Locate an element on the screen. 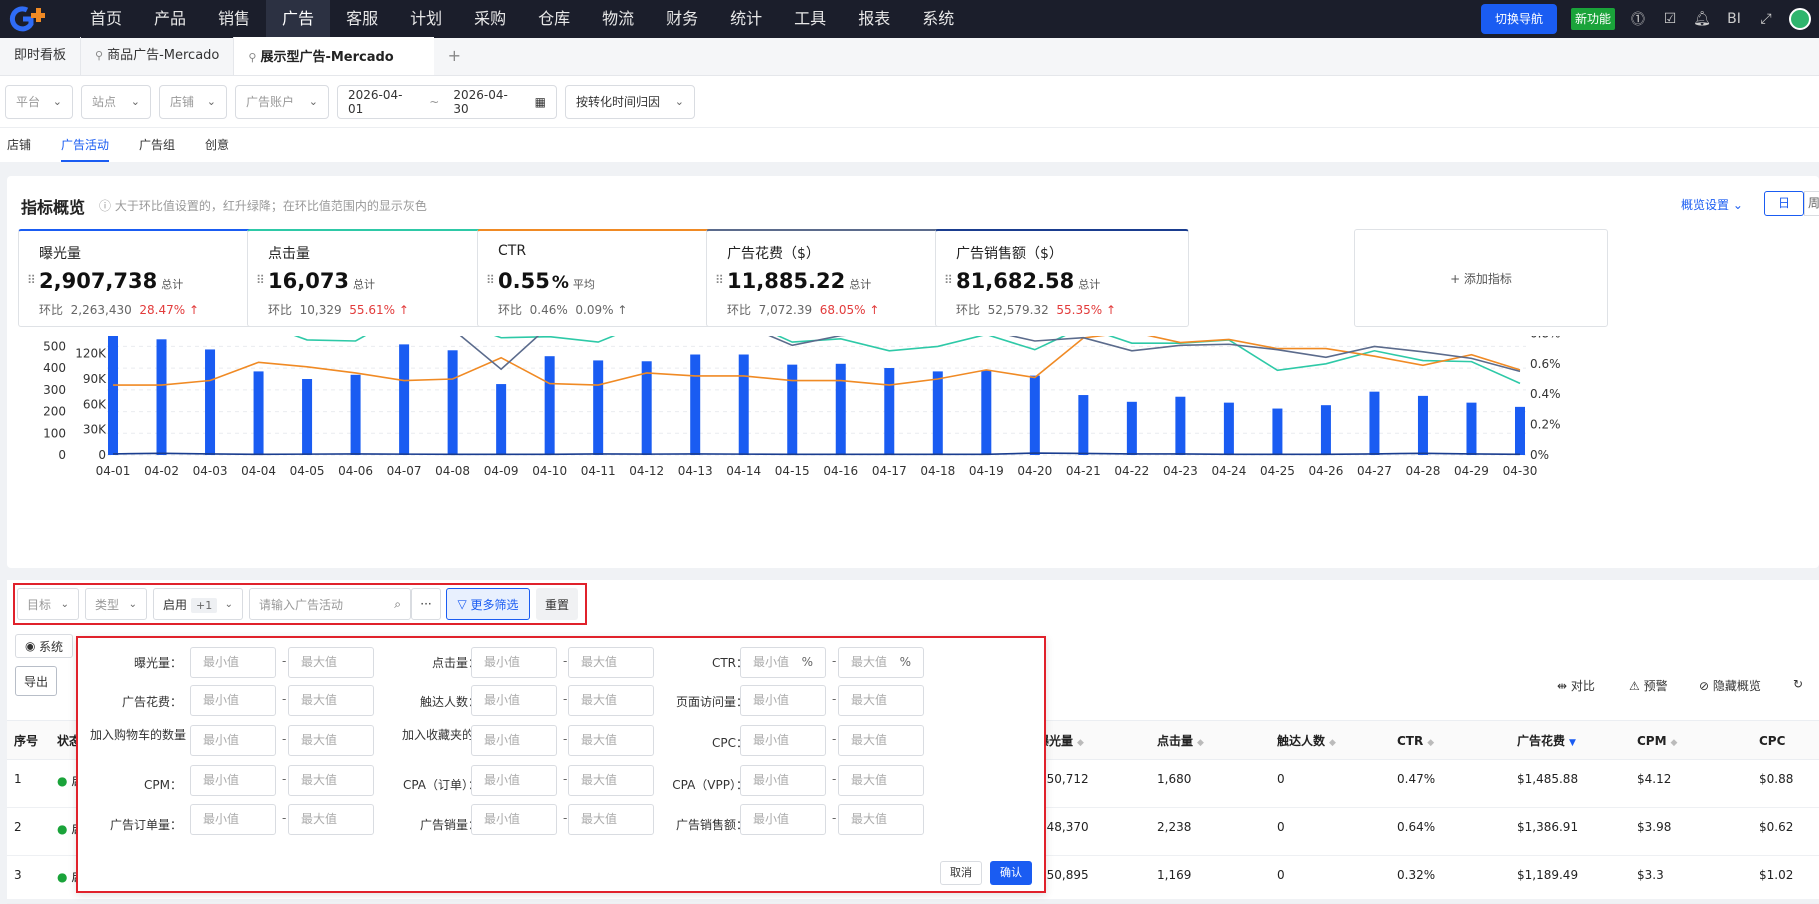 This screenshot has width=1819, height=904. metric-card: 广告花费（$） ⠿ 11,885.22 总计 环比 7,072.39 68.05% ↑ is located at coordinates (833, 278).